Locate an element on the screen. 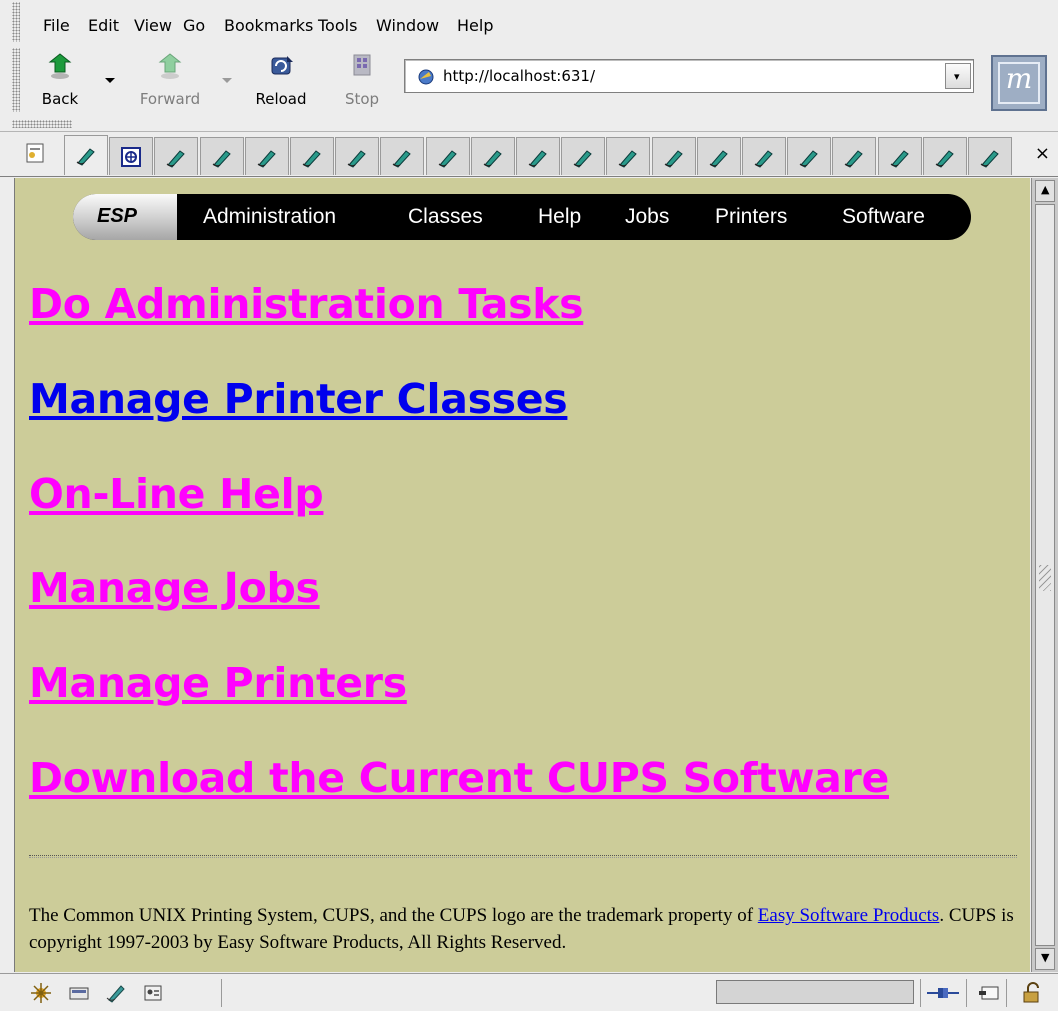 The image size is (1058, 1011). thumb-grip-icon is located at coordinates (1045, 578).